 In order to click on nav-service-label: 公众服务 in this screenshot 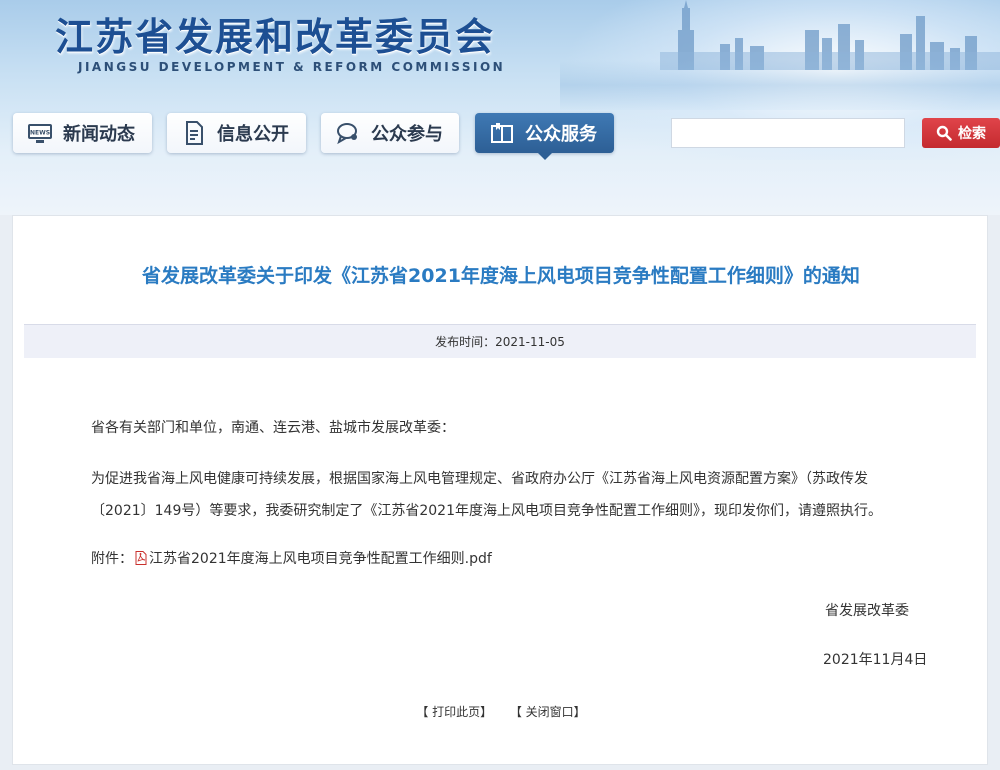, I will do `click(561, 134)`.